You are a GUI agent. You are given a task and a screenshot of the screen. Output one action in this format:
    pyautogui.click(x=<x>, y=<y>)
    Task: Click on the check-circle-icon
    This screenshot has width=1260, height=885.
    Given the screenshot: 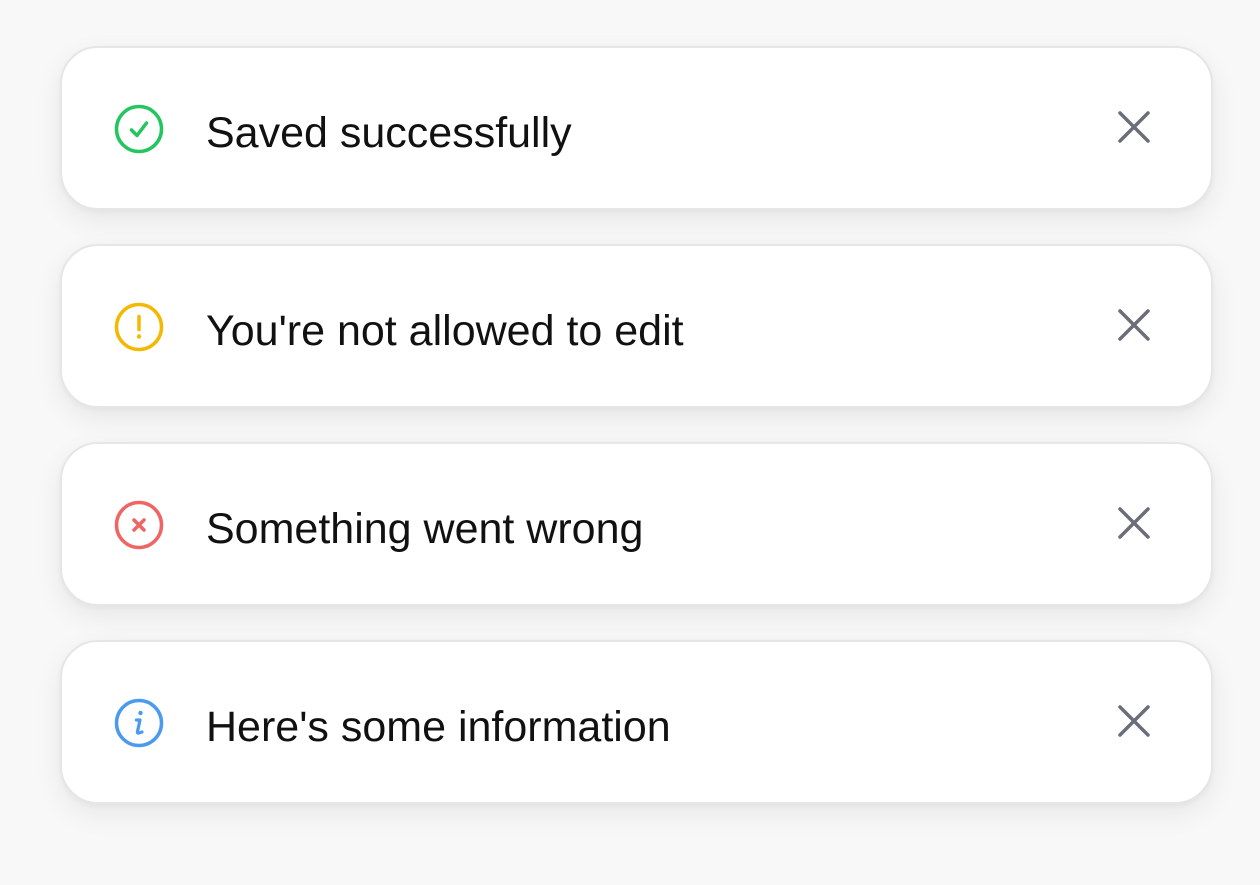 What is the action you would take?
    pyautogui.click(x=139, y=129)
    